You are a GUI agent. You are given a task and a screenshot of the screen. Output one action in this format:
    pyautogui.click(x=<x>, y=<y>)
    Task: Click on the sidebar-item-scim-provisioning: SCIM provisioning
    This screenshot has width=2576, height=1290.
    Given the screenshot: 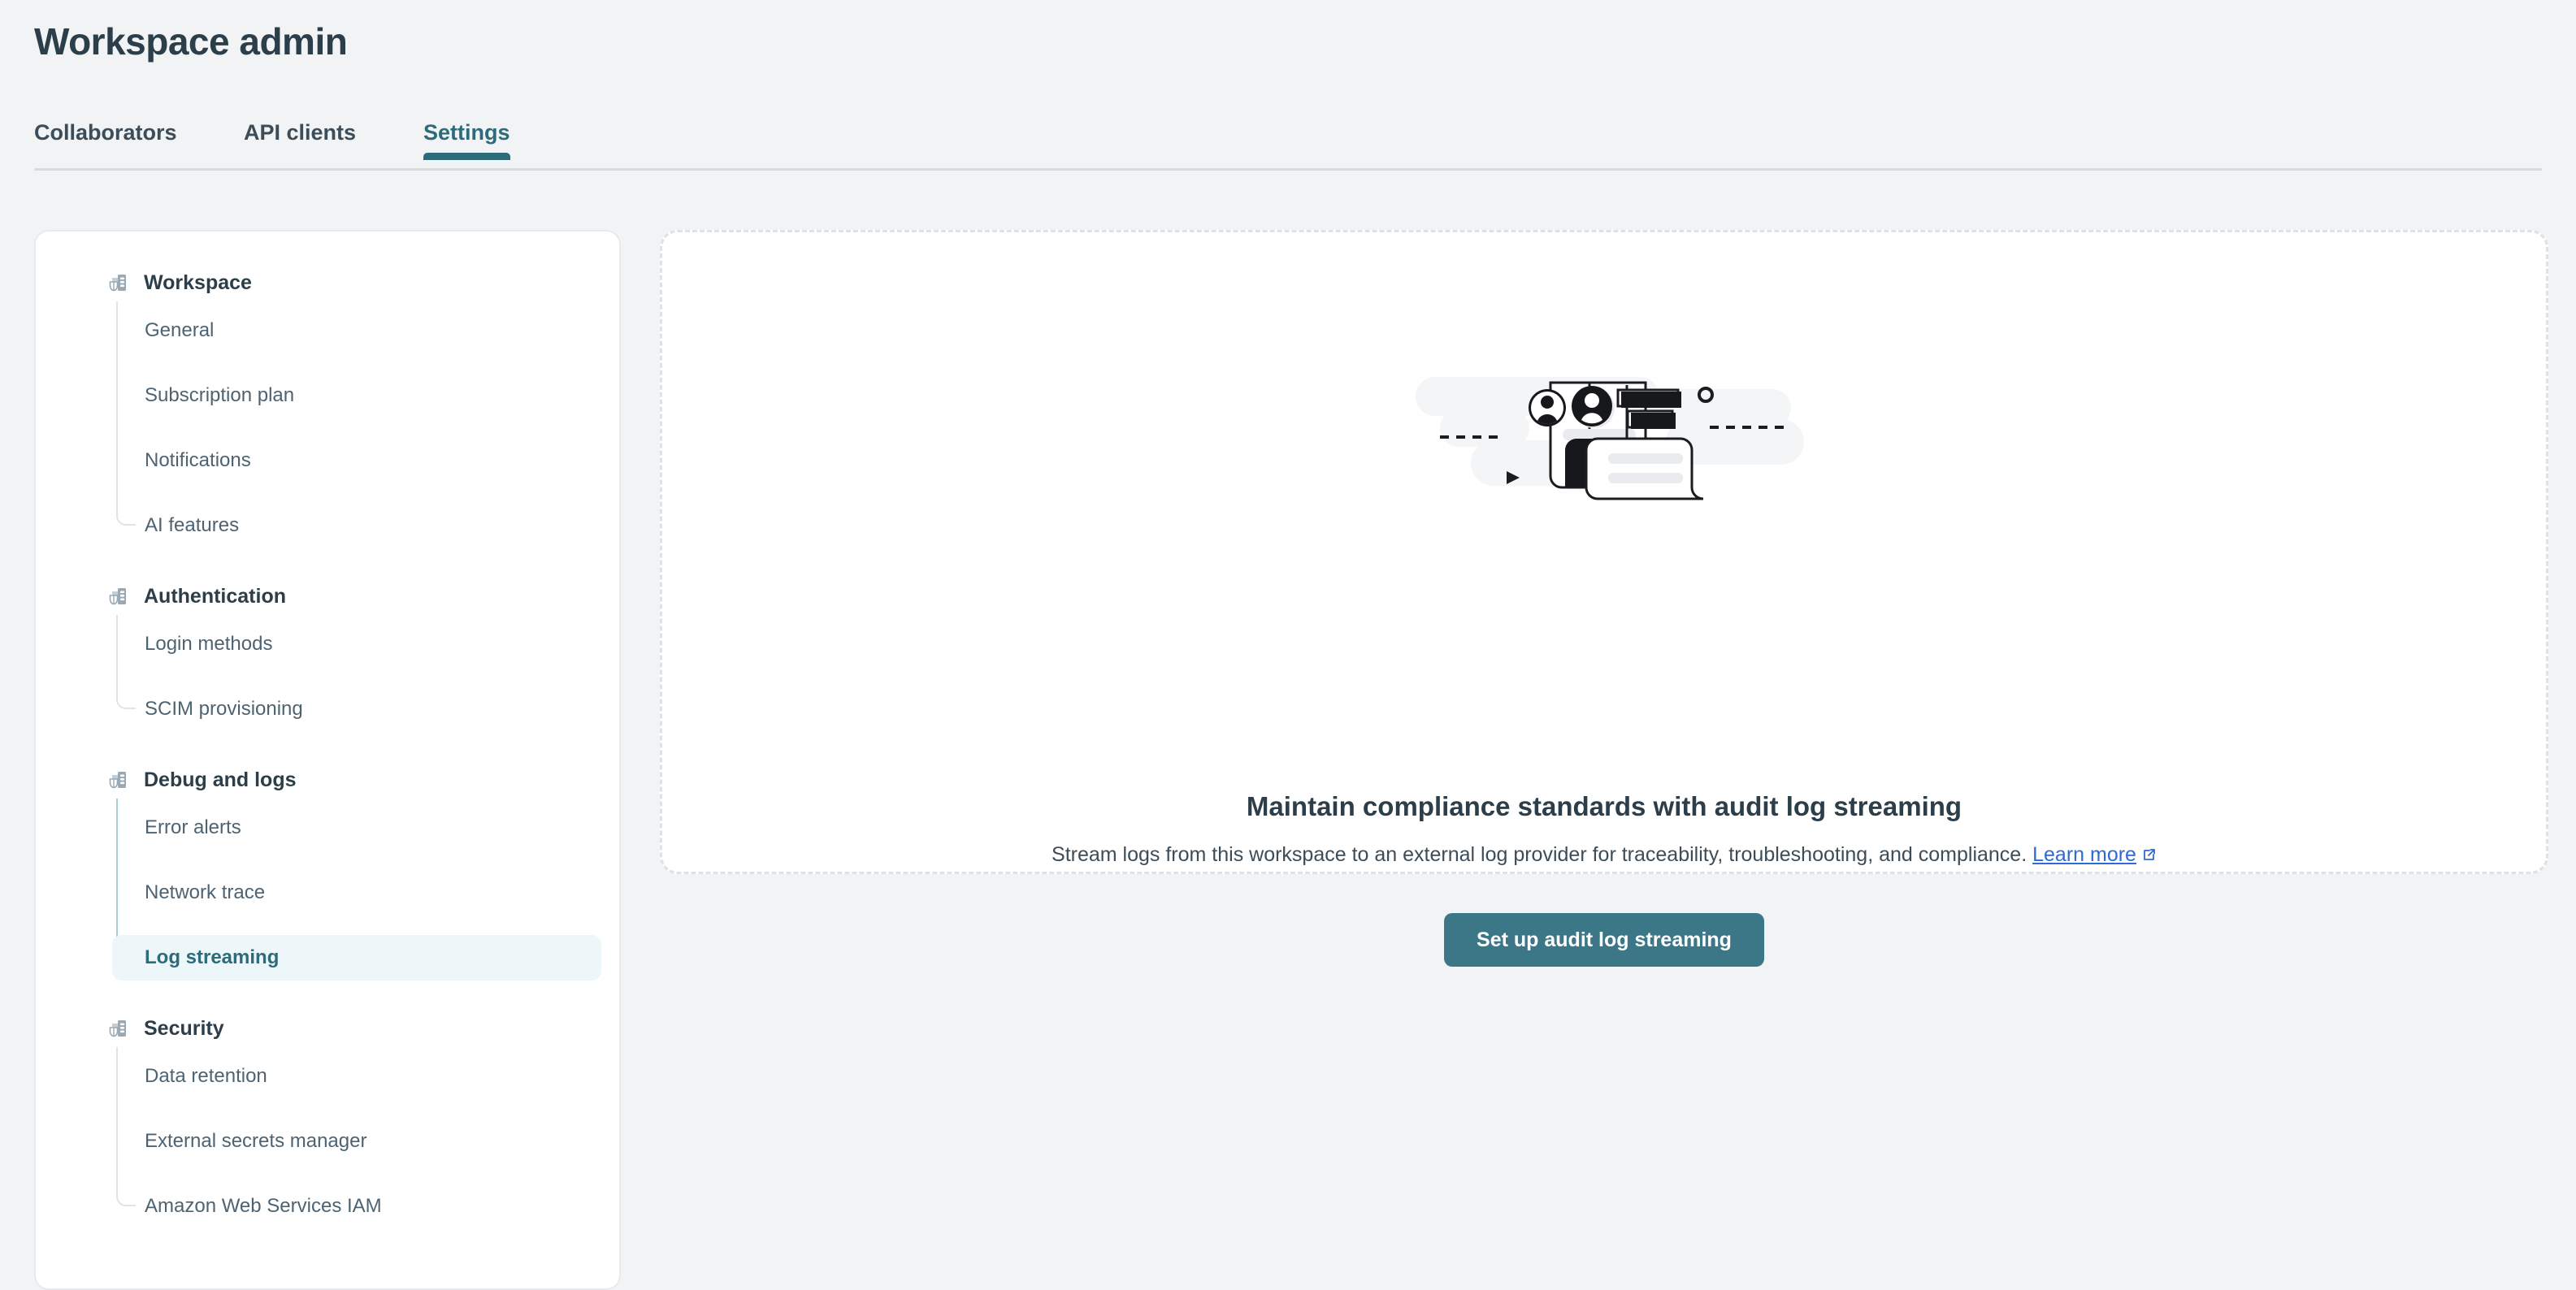 What is the action you would take?
    pyautogui.click(x=356, y=709)
    